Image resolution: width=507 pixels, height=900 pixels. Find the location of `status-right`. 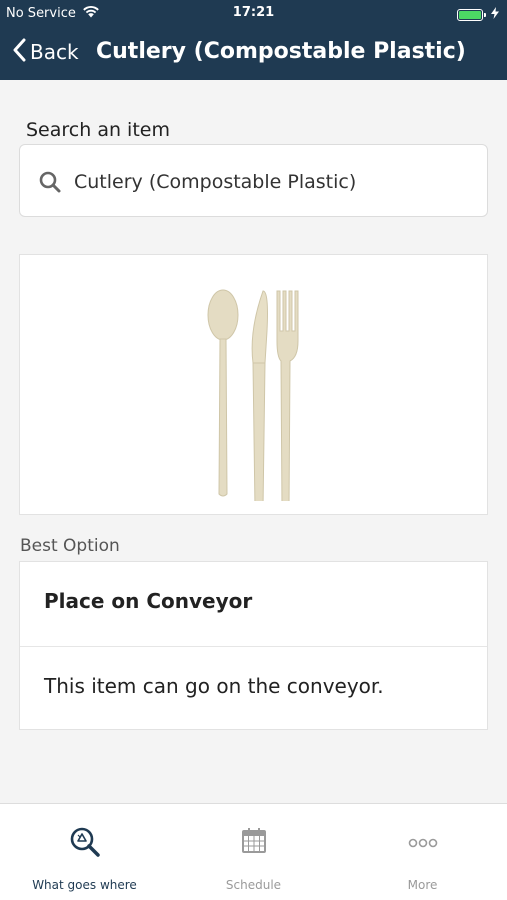

status-right is located at coordinates (478, 15).